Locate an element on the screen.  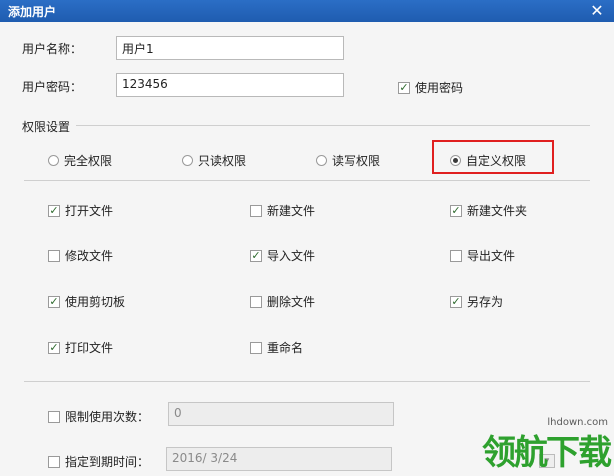
radio-label: 完全权限 is located at coordinates (88, 161).